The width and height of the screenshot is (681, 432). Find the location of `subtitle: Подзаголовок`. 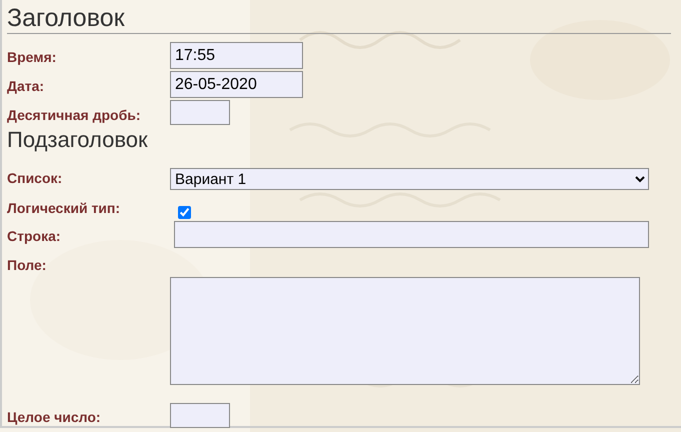

subtitle: Подзаголовок is located at coordinates (78, 140).